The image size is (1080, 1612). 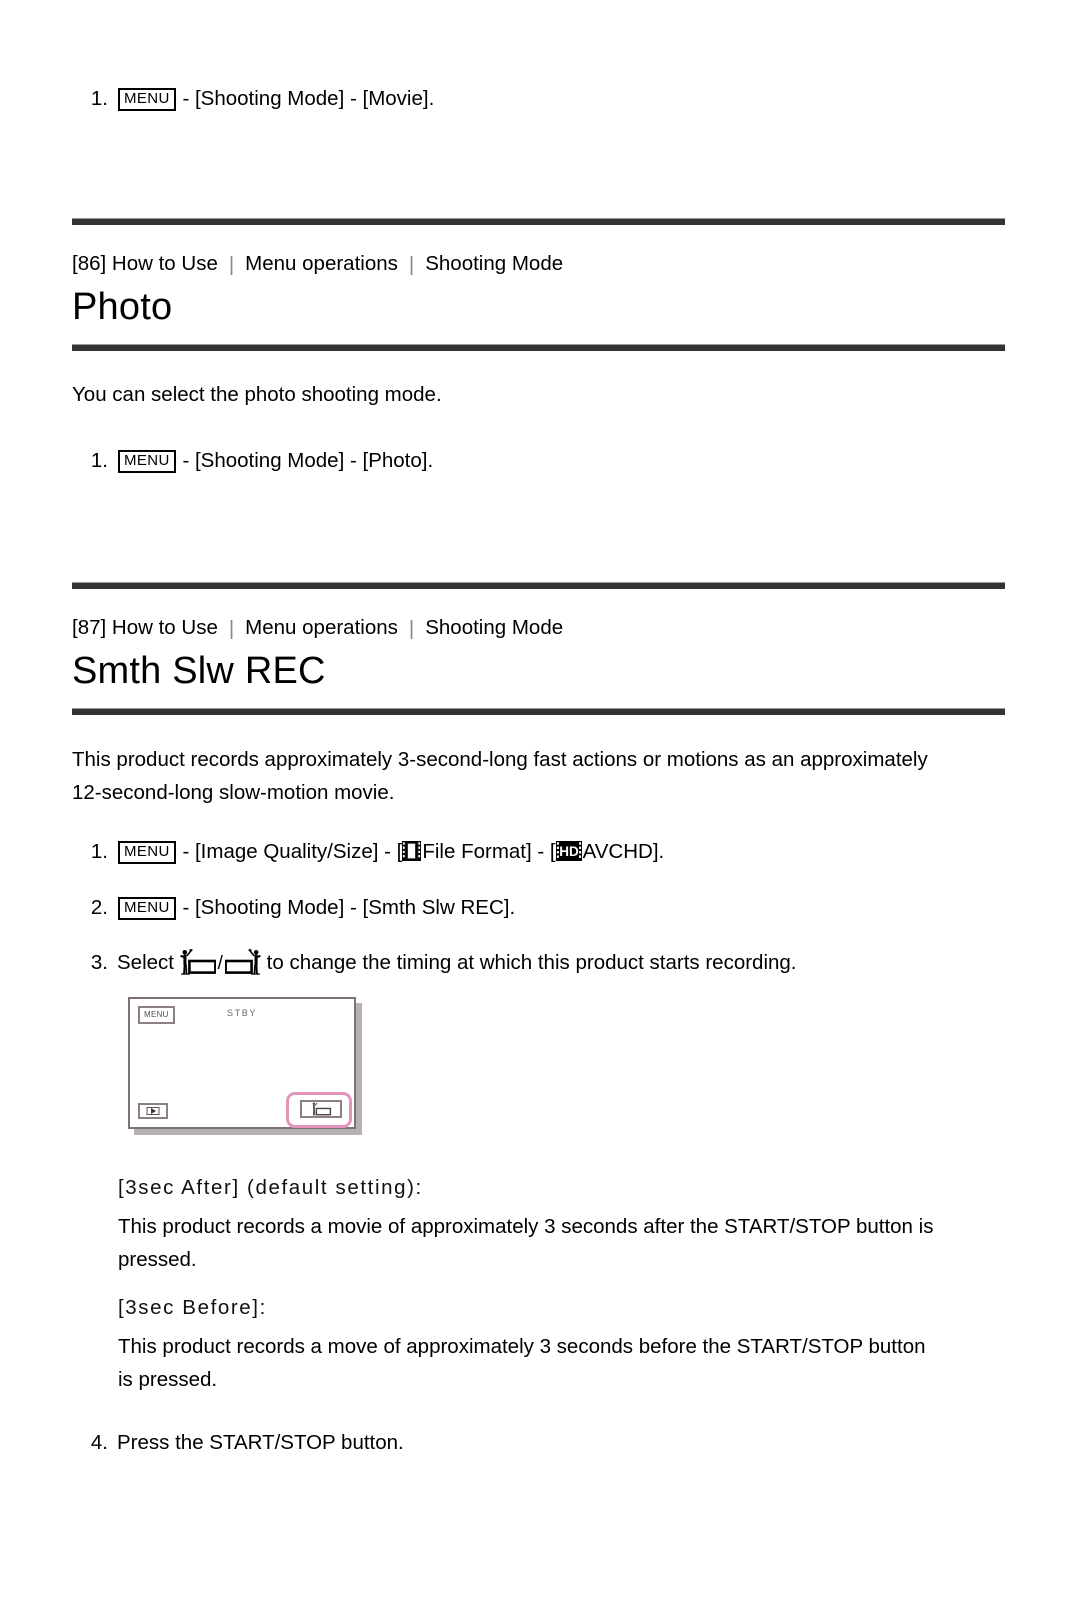 I want to click on highlight-outline, so click(x=319, y=1110).